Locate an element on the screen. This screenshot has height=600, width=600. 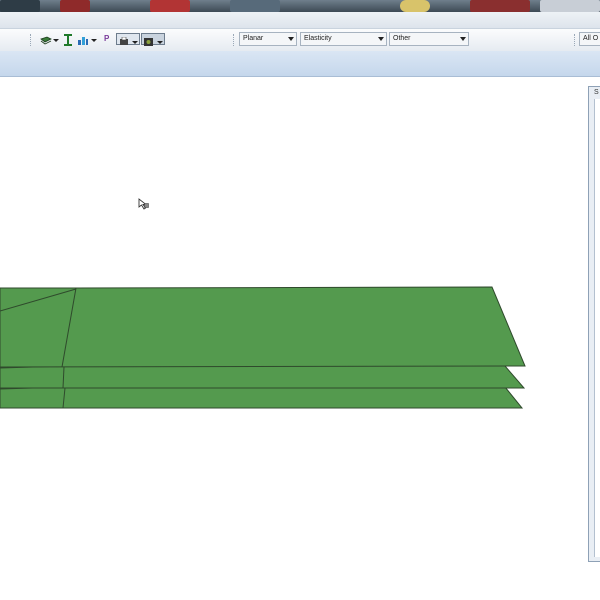
plate-top is located at coordinates (263, 327).